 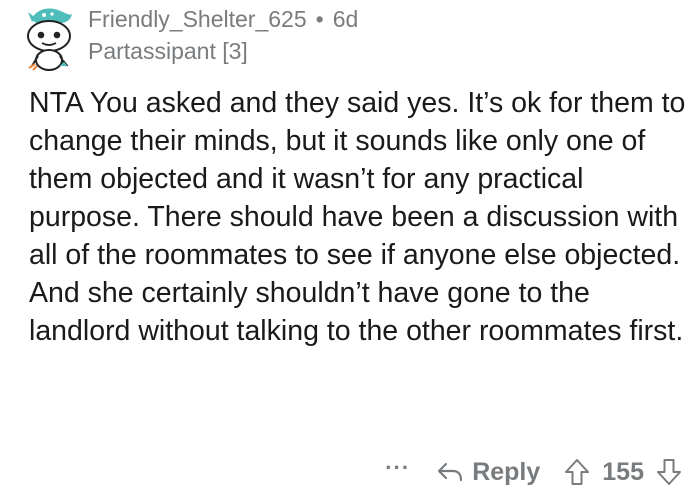 I want to click on avatar, so click(x=49, y=39).